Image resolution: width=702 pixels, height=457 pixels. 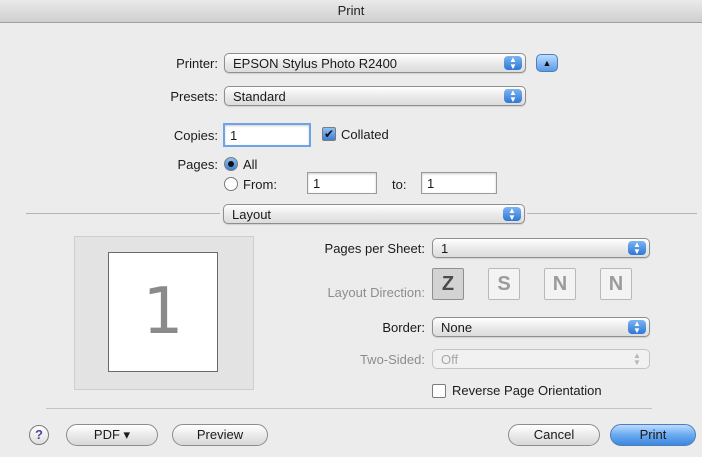 What do you see at coordinates (250, 164) in the screenshot?
I see `pages-all-label: All` at bounding box center [250, 164].